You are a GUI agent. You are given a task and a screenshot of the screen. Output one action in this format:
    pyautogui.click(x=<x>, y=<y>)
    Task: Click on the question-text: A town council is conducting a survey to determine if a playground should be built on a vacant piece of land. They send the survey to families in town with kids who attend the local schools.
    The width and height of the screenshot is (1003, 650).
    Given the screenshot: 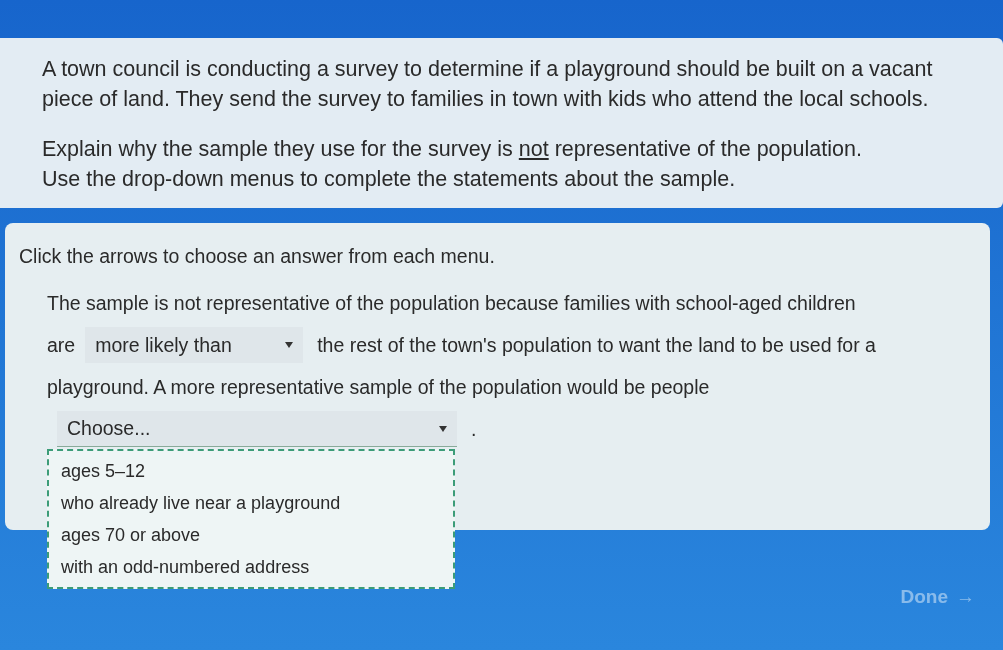 What is the action you would take?
    pyautogui.click(x=488, y=84)
    